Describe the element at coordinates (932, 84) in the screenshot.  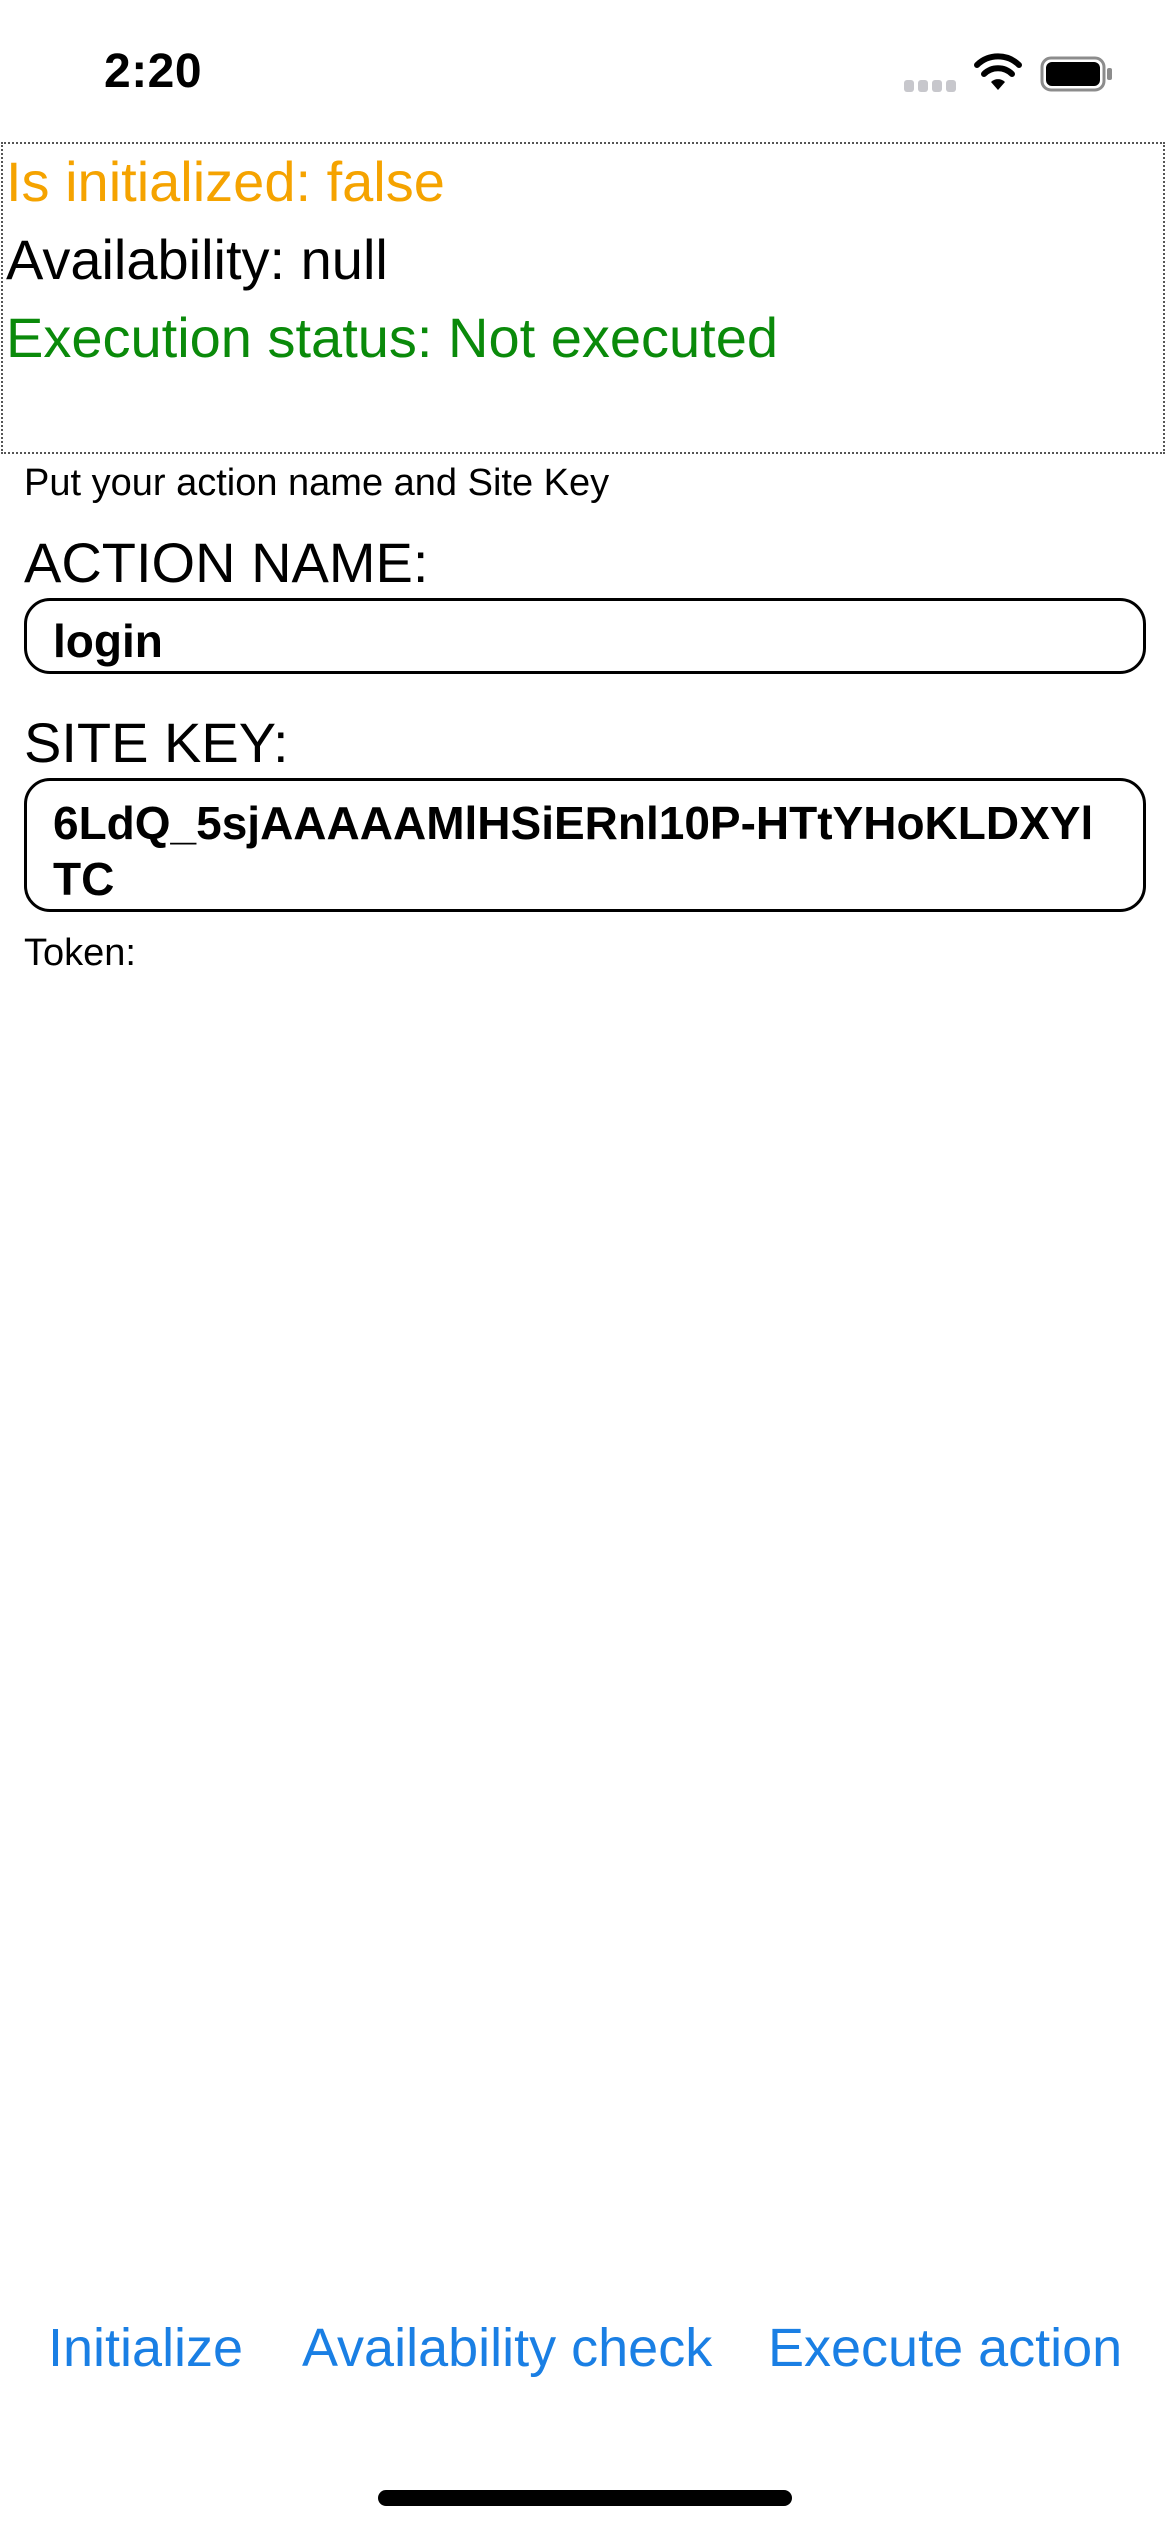
I see `cellular-signal-icon` at that location.